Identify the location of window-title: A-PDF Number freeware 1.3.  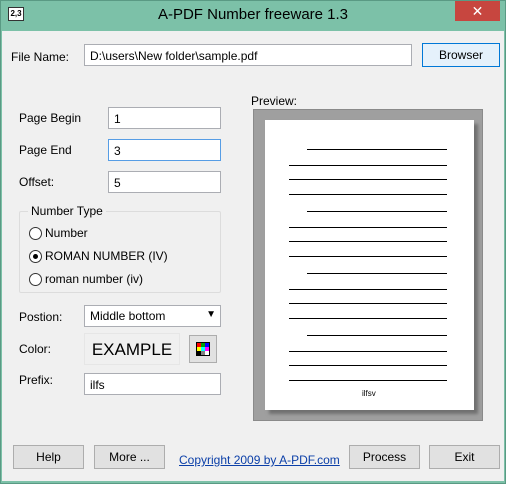
(253, 14).